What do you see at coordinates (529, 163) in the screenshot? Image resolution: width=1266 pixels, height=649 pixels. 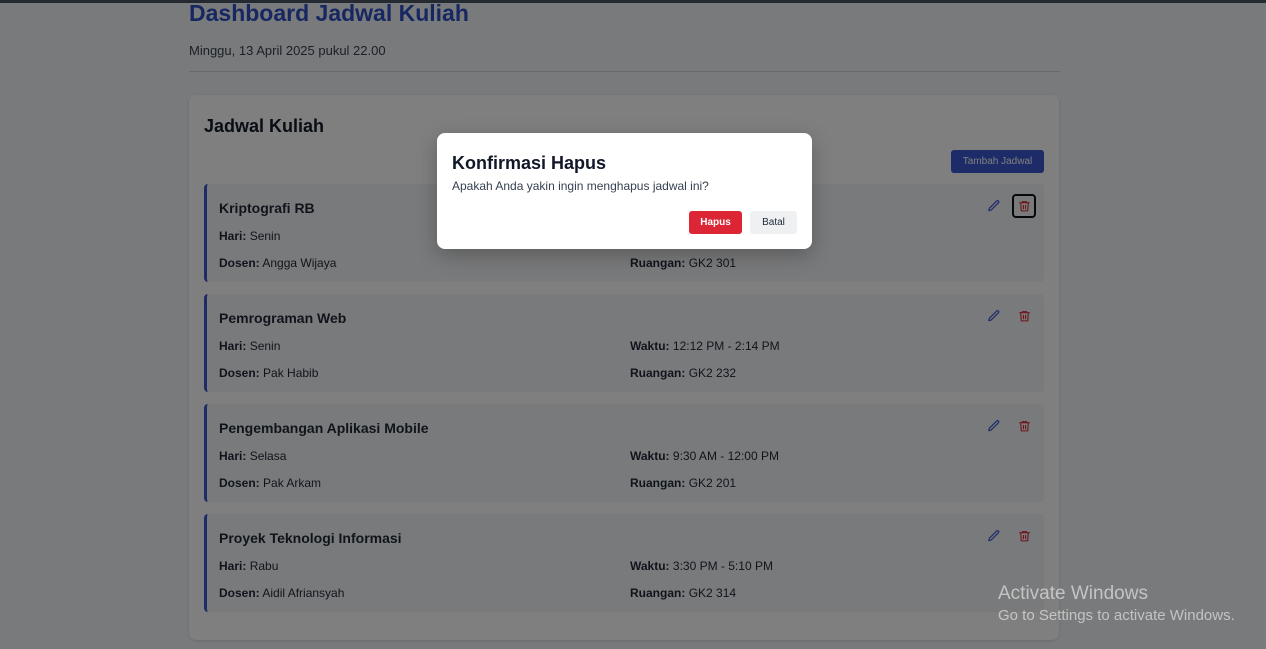 I see `dialog-title: Konfirmasi Hapus` at bounding box center [529, 163].